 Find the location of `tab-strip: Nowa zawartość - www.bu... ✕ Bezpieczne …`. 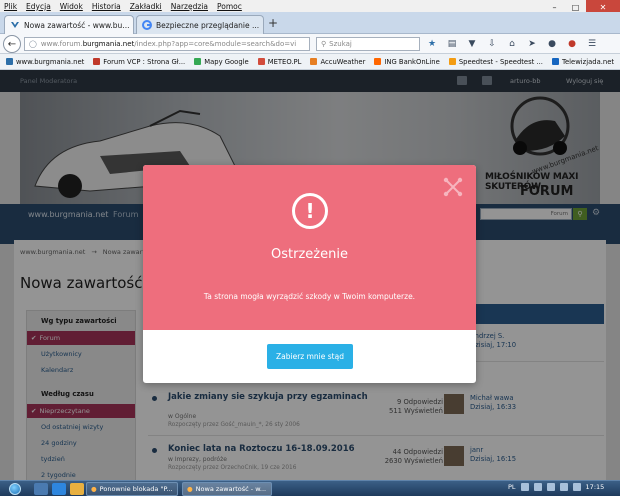

tab-strip: Nowa zawartość - www.bu... ✕ Bezpieczne … is located at coordinates (310, 23).